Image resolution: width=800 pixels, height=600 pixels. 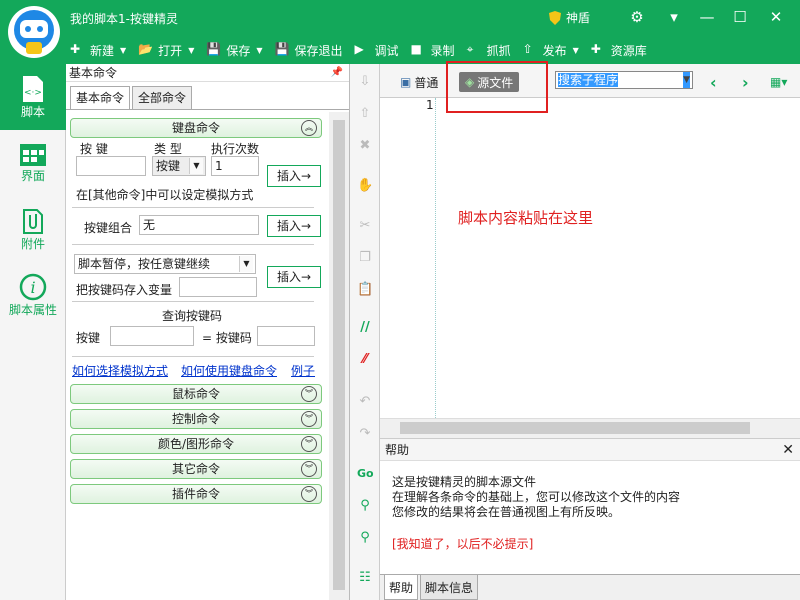 What do you see at coordinates (93, 73) in the screenshot?
I see `panel-title: 基本命令` at bounding box center [93, 73].